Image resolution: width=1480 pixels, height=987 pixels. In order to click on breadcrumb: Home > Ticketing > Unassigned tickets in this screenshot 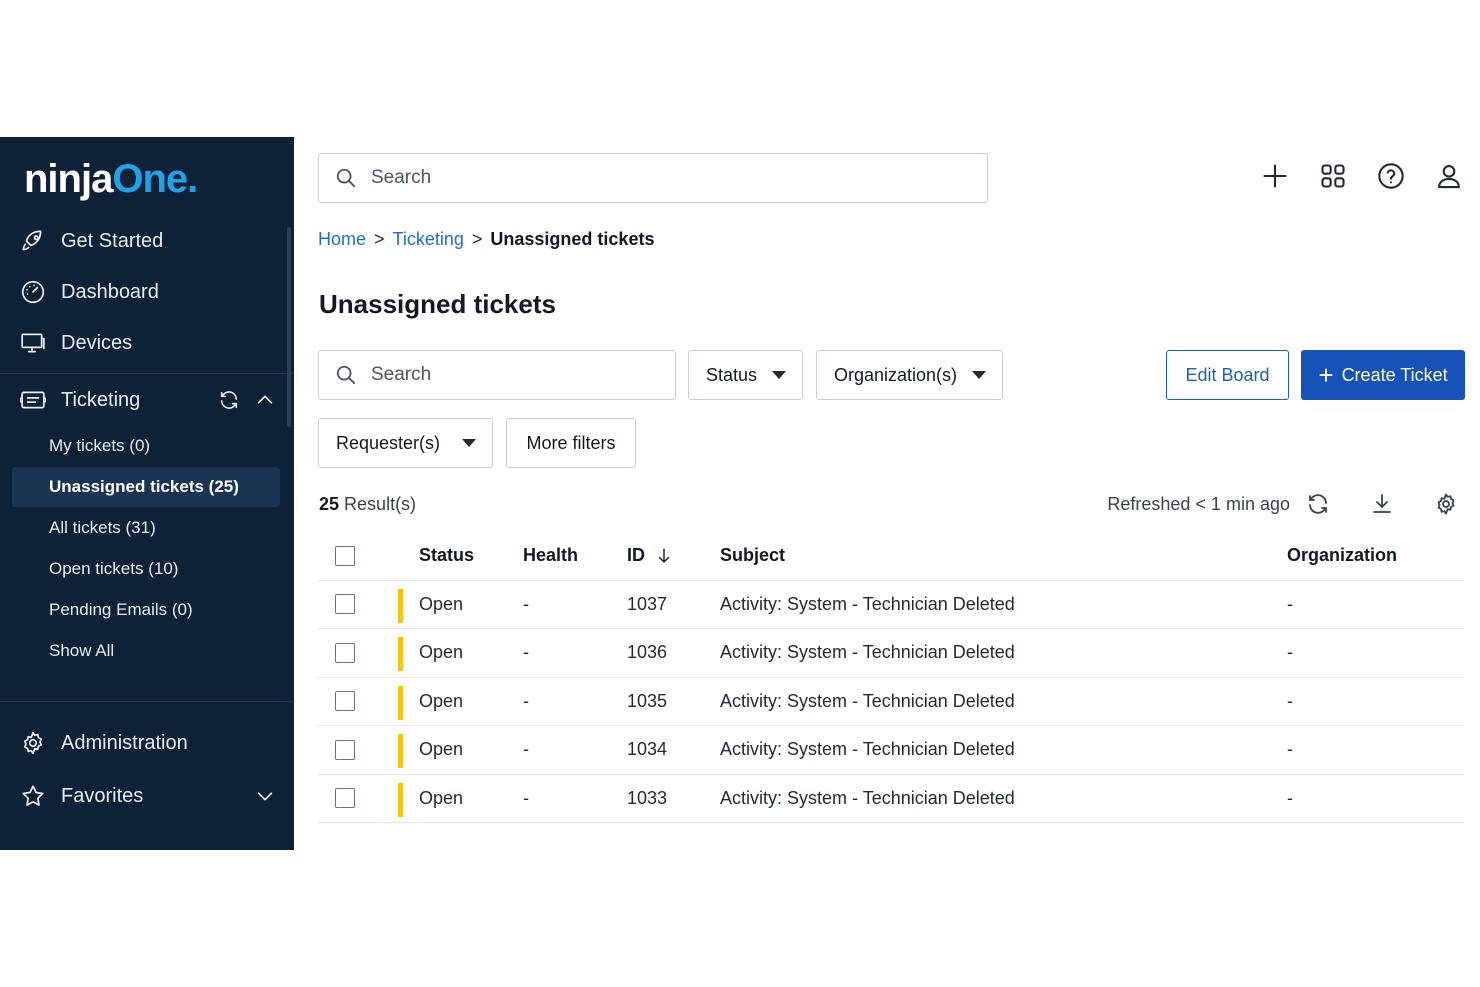, I will do `click(486, 239)`.